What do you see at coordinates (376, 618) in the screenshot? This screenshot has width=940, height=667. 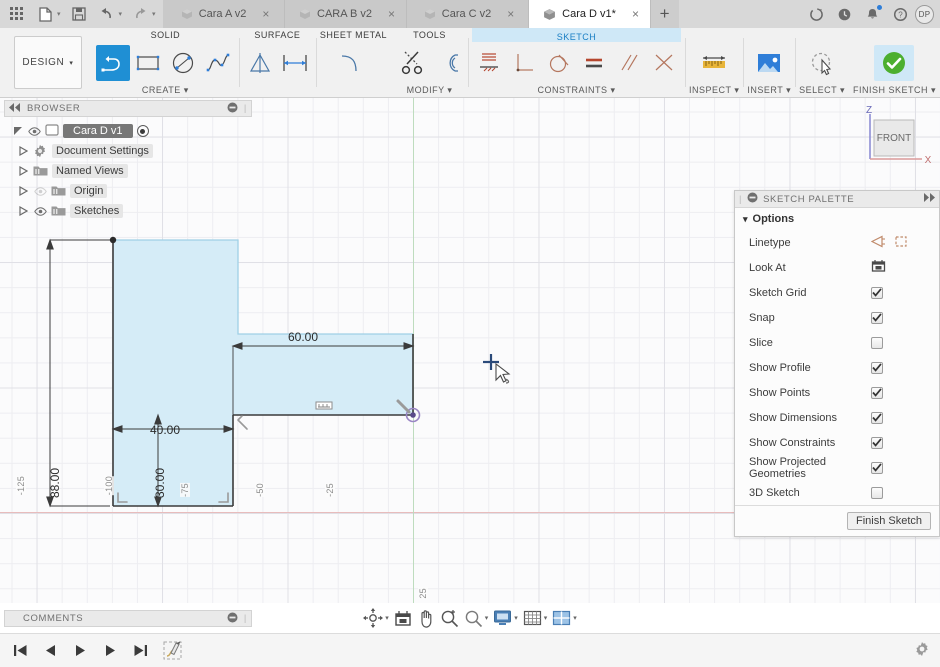 I see `orbit-button: ▾` at bounding box center [376, 618].